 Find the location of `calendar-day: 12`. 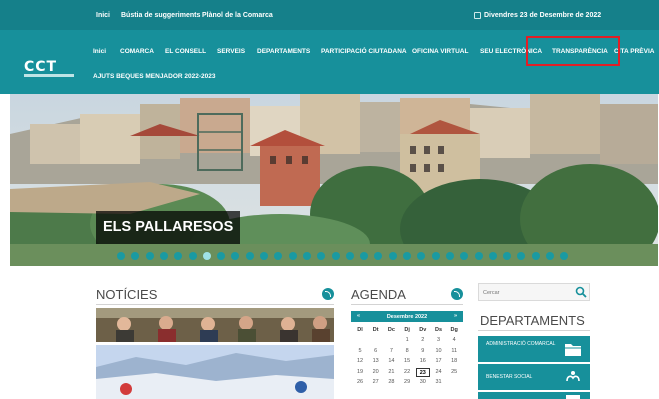

calendar-day: 12 is located at coordinates (360, 361).